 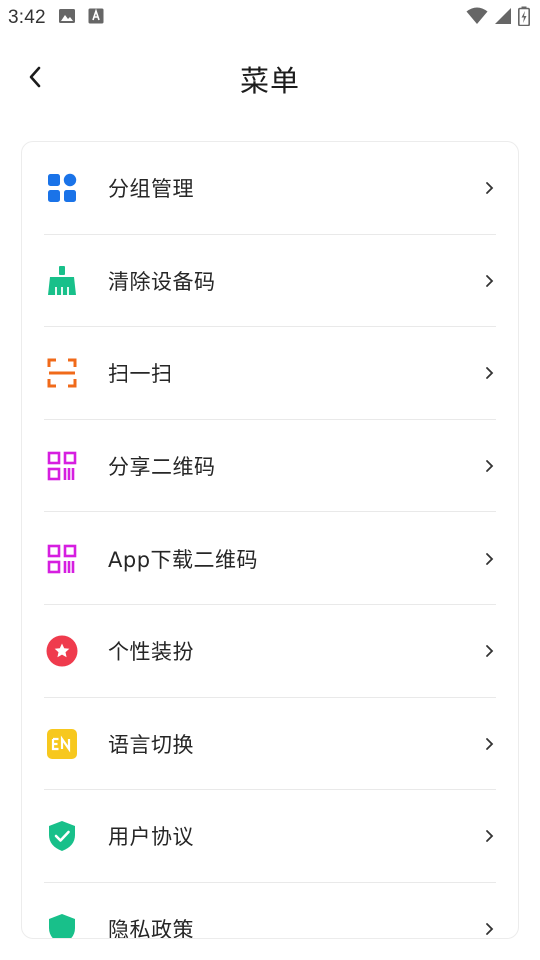 I want to click on menu-item-personal-theme: 个性装扮, so click(x=270, y=651).